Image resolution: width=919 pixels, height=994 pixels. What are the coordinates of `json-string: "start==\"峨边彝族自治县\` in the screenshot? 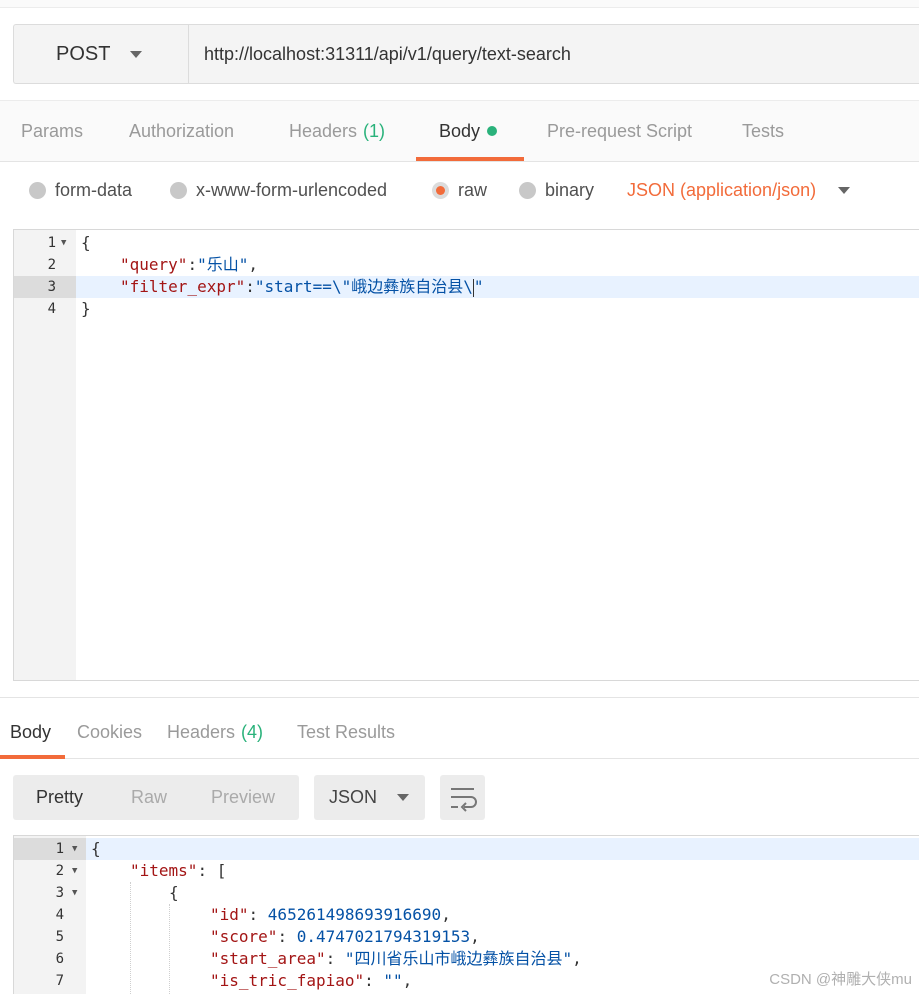 It's located at (363, 286).